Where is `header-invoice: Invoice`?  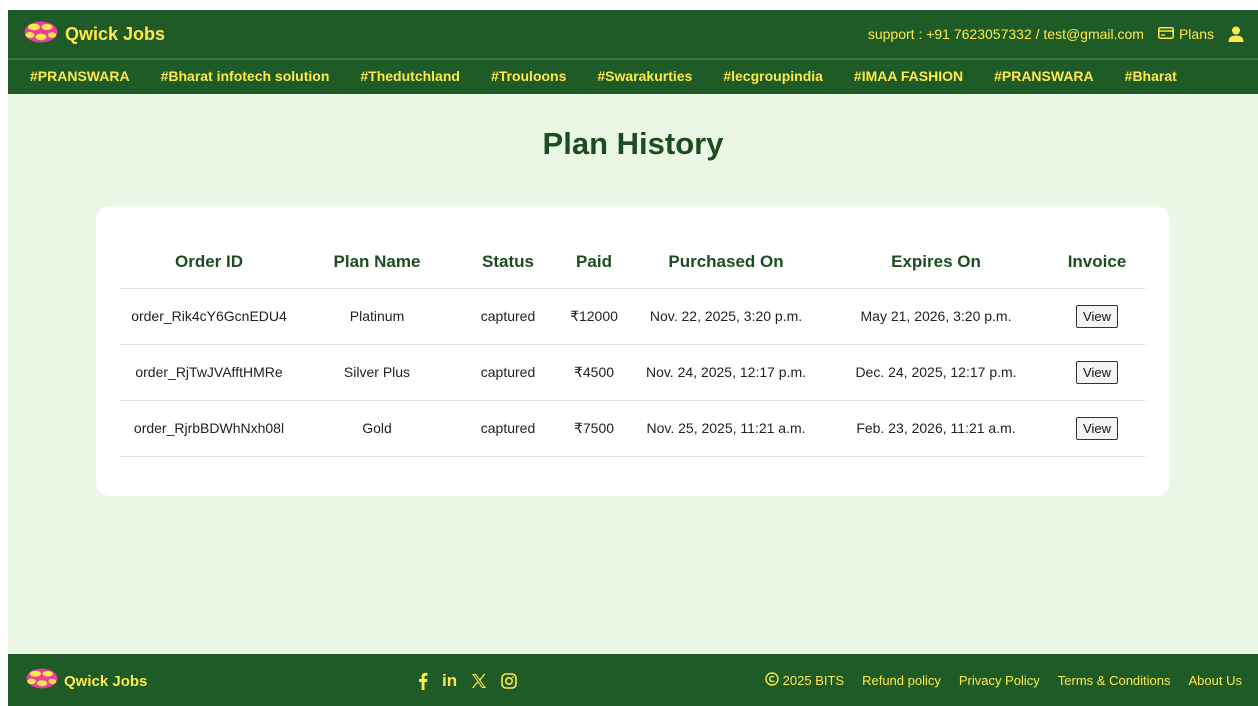
header-invoice: Invoice is located at coordinates (1097, 262).